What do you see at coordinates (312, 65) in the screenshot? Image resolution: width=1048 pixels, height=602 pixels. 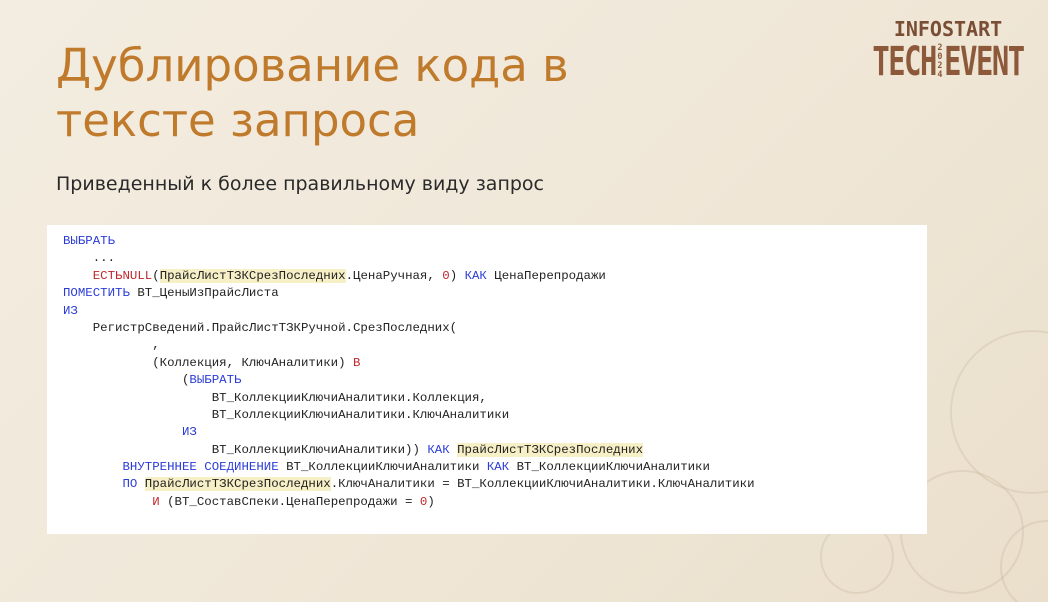 I see `slide-title-line1: Дублирование кода в` at bounding box center [312, 65].